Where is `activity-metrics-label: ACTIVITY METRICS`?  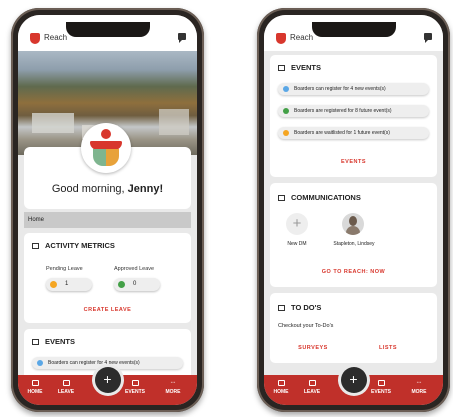
activity-metrics-label: ACTIVITY METRICS is located at coordinates (80, 245).